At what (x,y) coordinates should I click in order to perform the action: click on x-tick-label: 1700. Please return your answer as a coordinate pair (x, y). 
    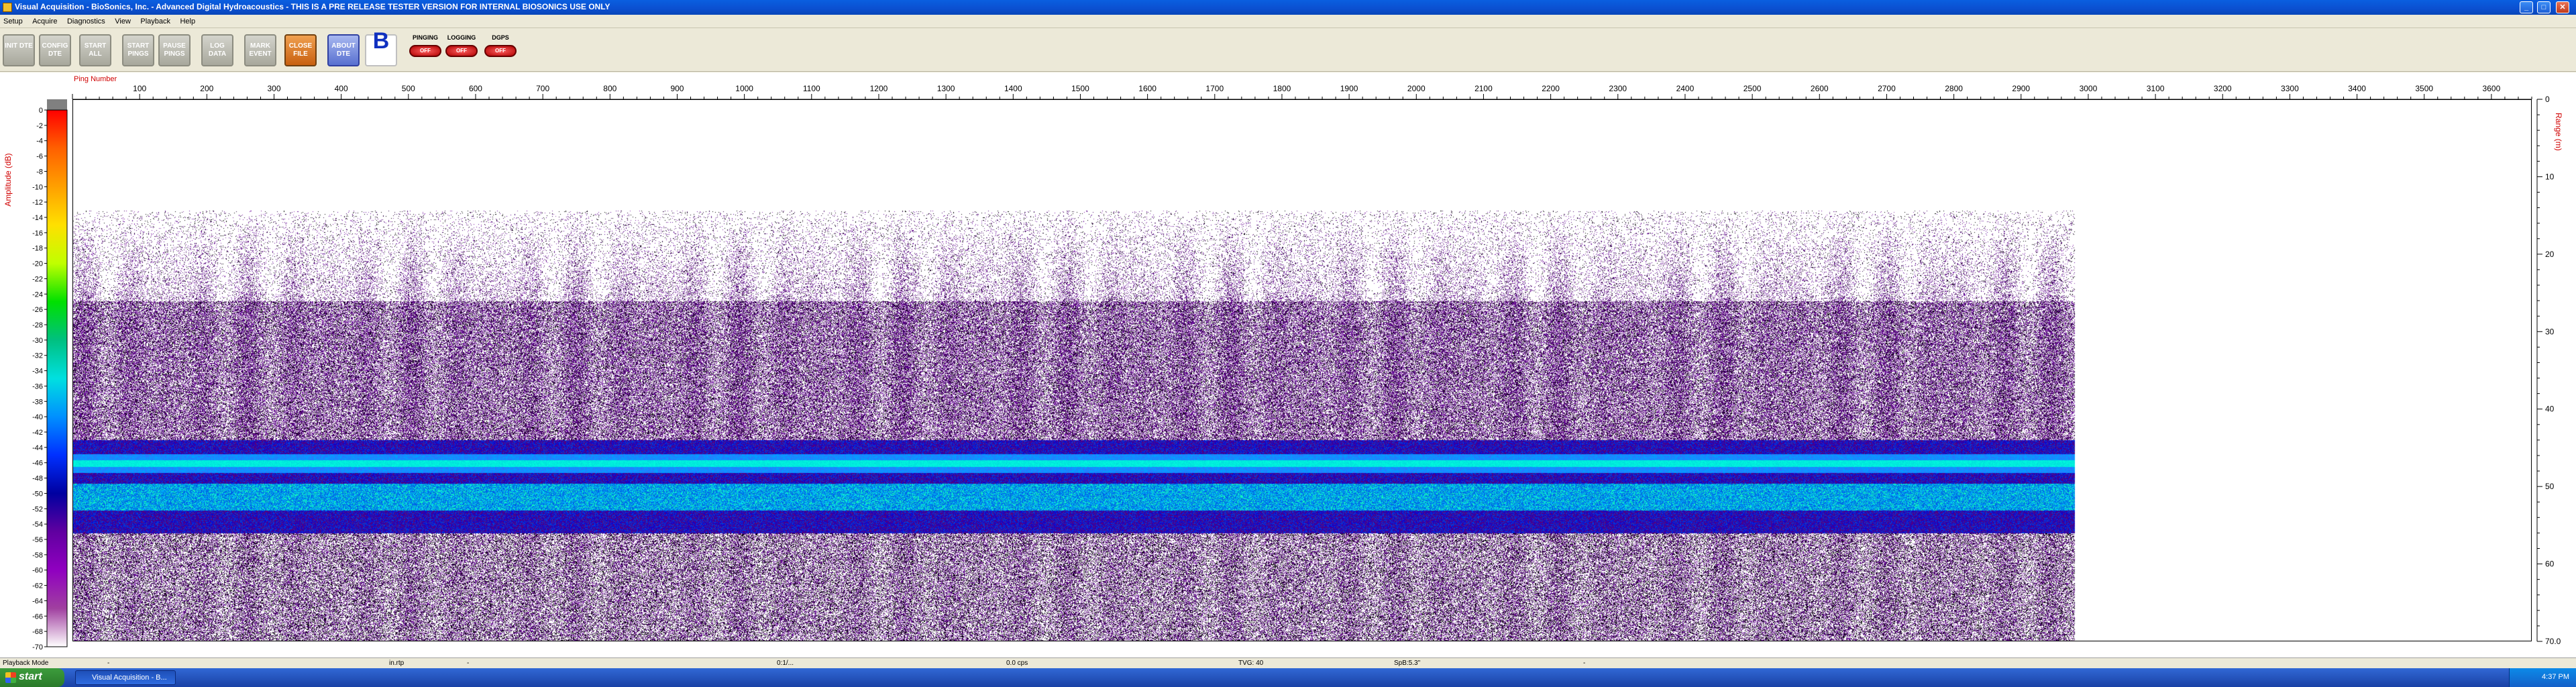
    Looking at the image, I should click on (1214, 88).